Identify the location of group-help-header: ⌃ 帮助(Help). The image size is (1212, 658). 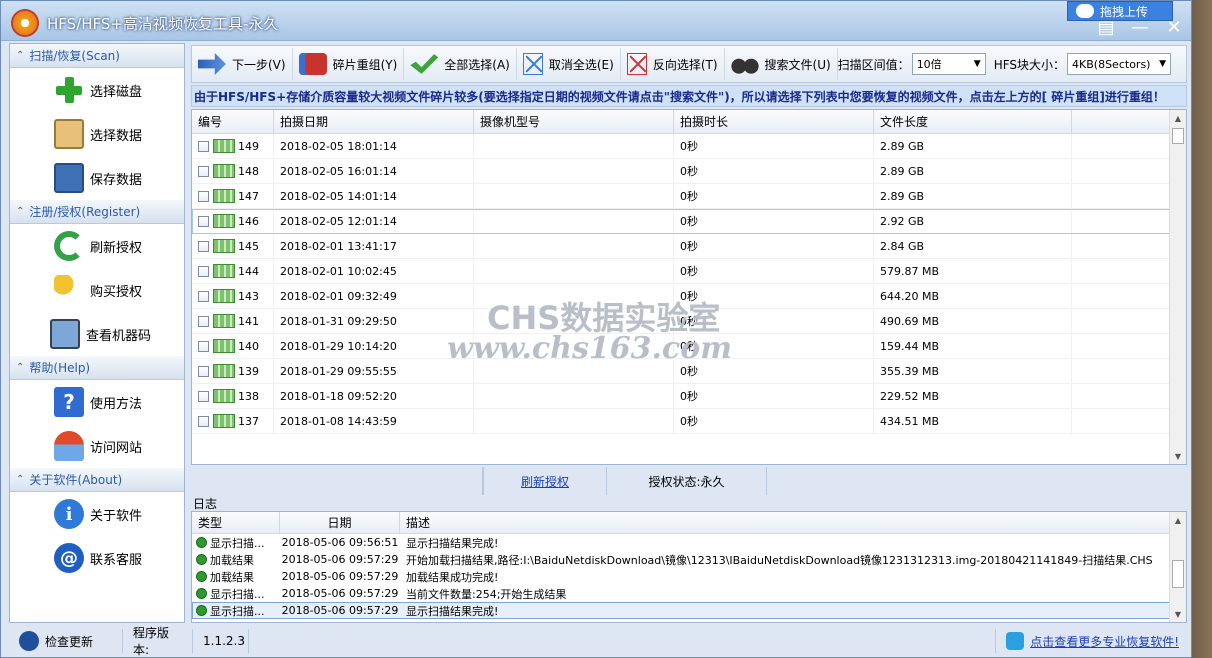
(97, 368).